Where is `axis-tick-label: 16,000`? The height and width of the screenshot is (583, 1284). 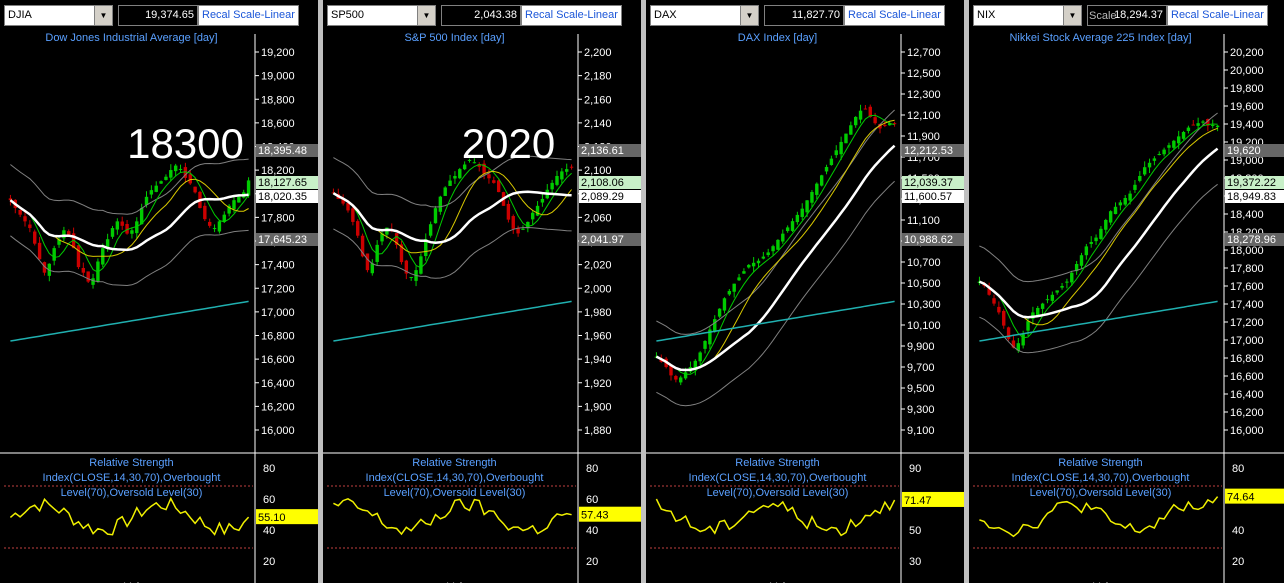
axis-tick-label: 16,000 is located at coordinates (278, 431).